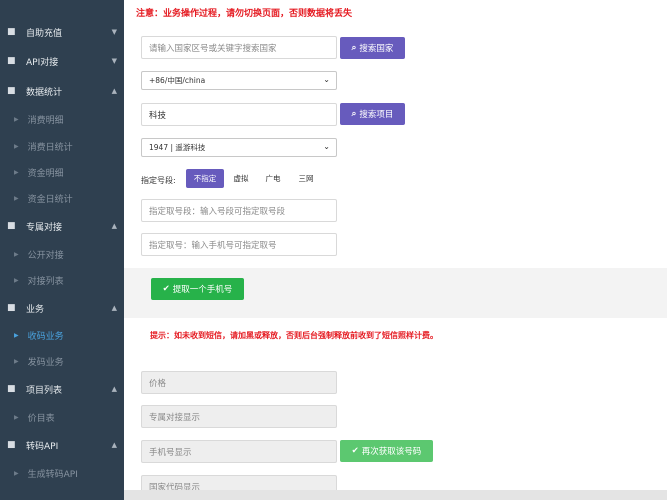  I want to click on search-country-label: 搜索国家, so click(376, 49).